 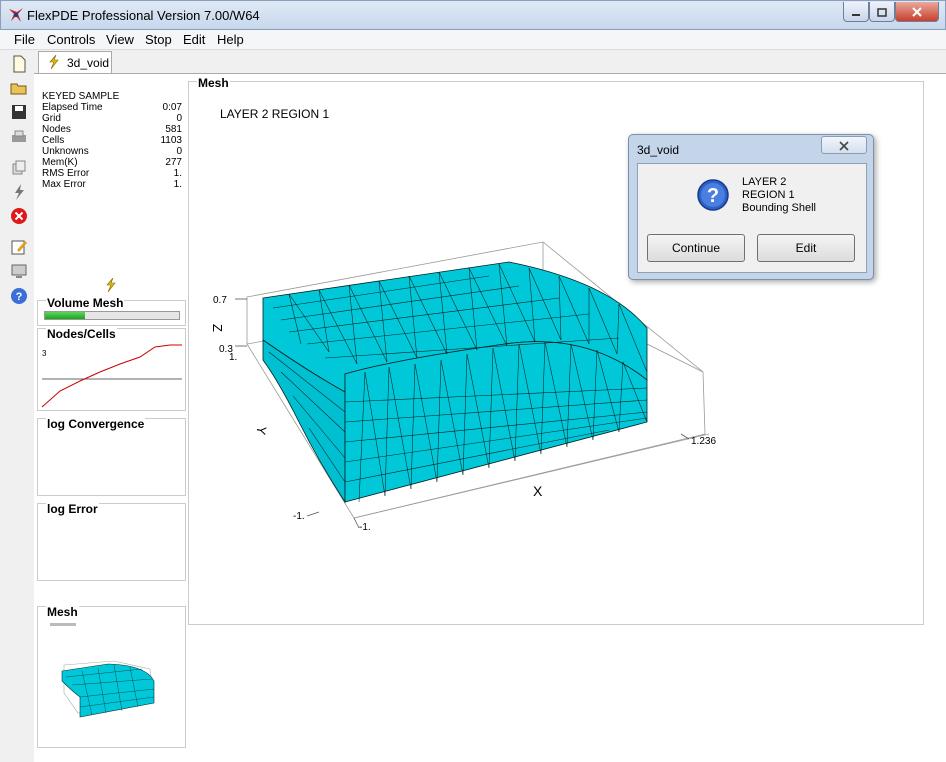 What do you see at coordinates (19, 137) in the screenshot?
I see `print-icon` at bounding box center [19, 137].